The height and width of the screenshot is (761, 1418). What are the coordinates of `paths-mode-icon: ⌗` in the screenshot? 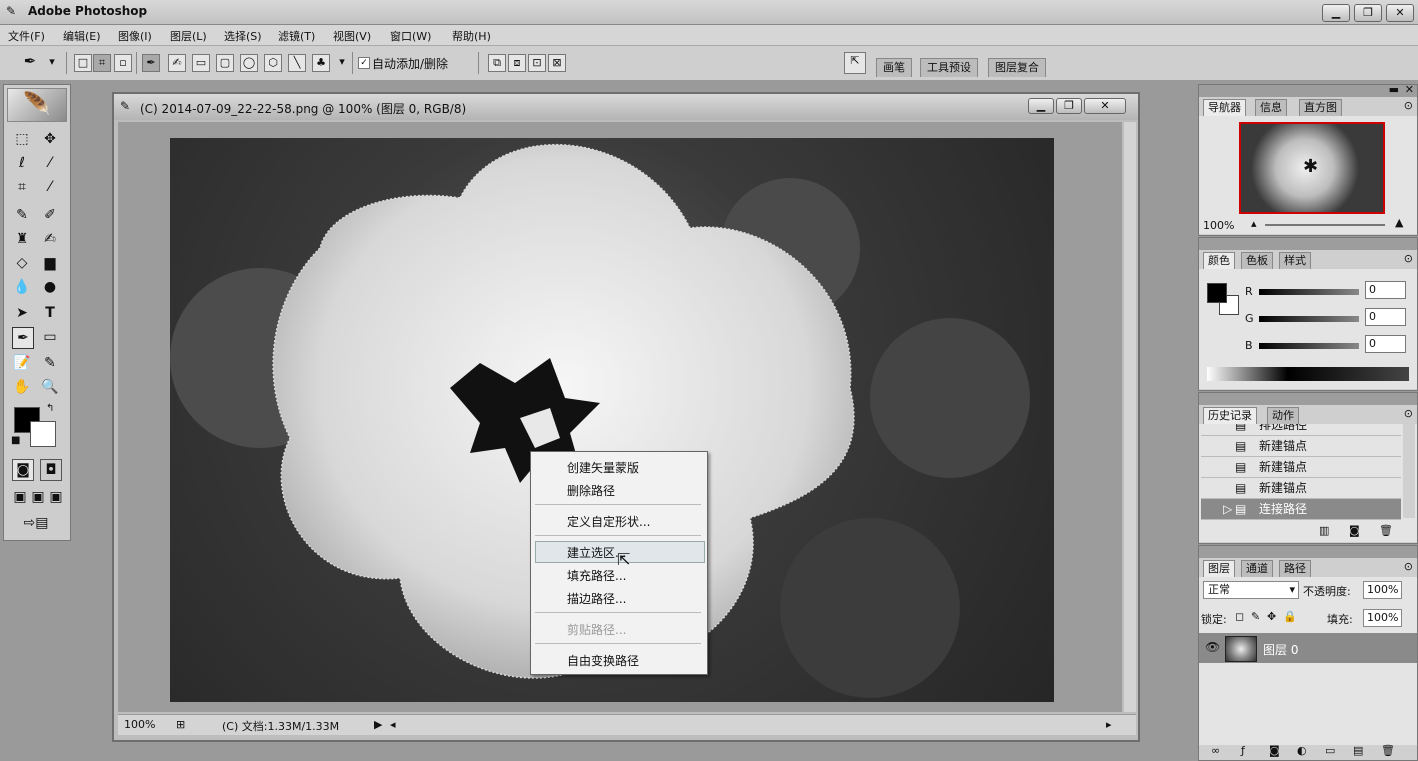 It's located at (102, 63).